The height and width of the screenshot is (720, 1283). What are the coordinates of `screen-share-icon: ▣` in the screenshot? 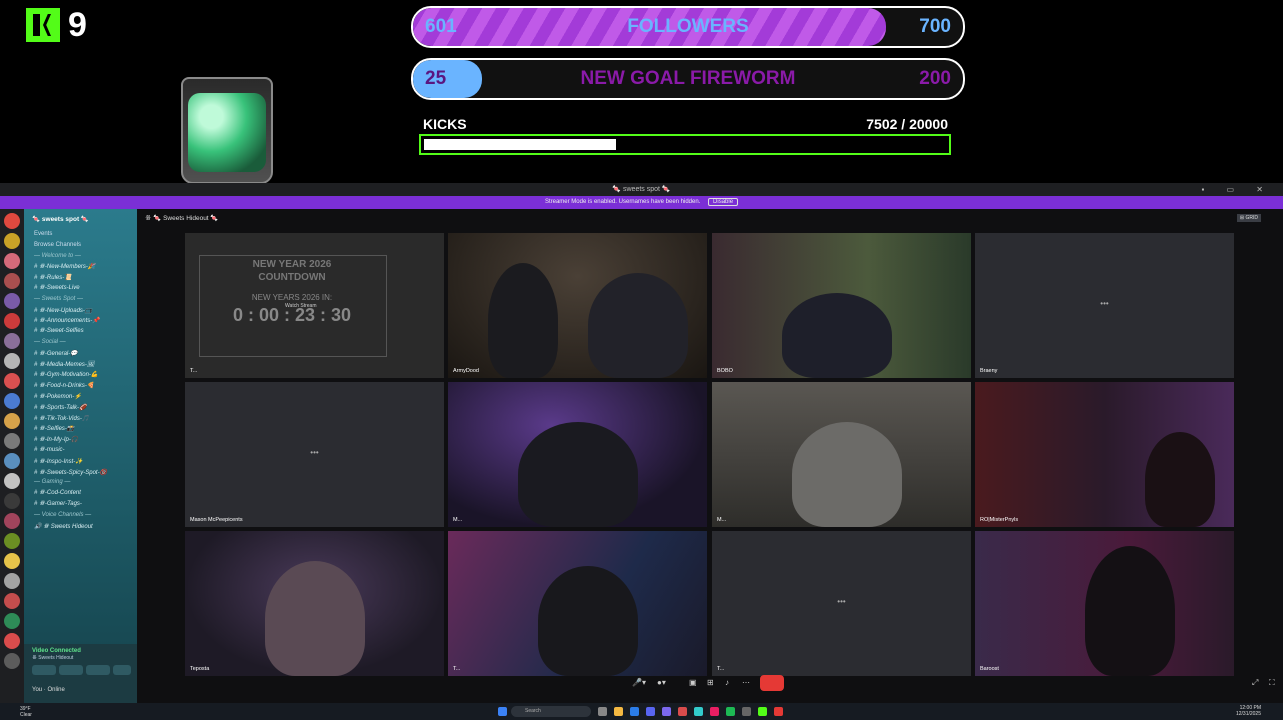 It's located at (693, 683).